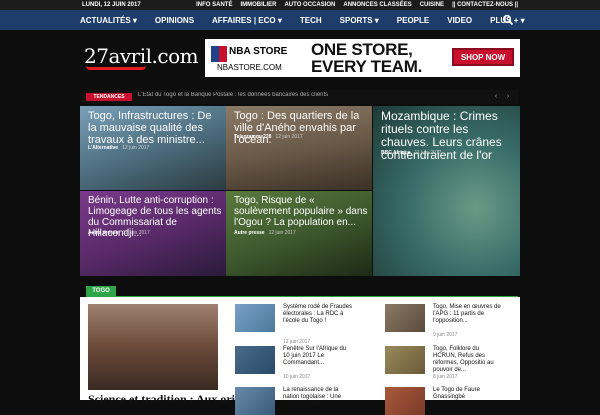 The height and width of the screenshot is (415, 600). What do you see at coordinates (103, 148) in the screenshot?
I see `featured-source: L'Alternative` at bounding box center [103, 148].